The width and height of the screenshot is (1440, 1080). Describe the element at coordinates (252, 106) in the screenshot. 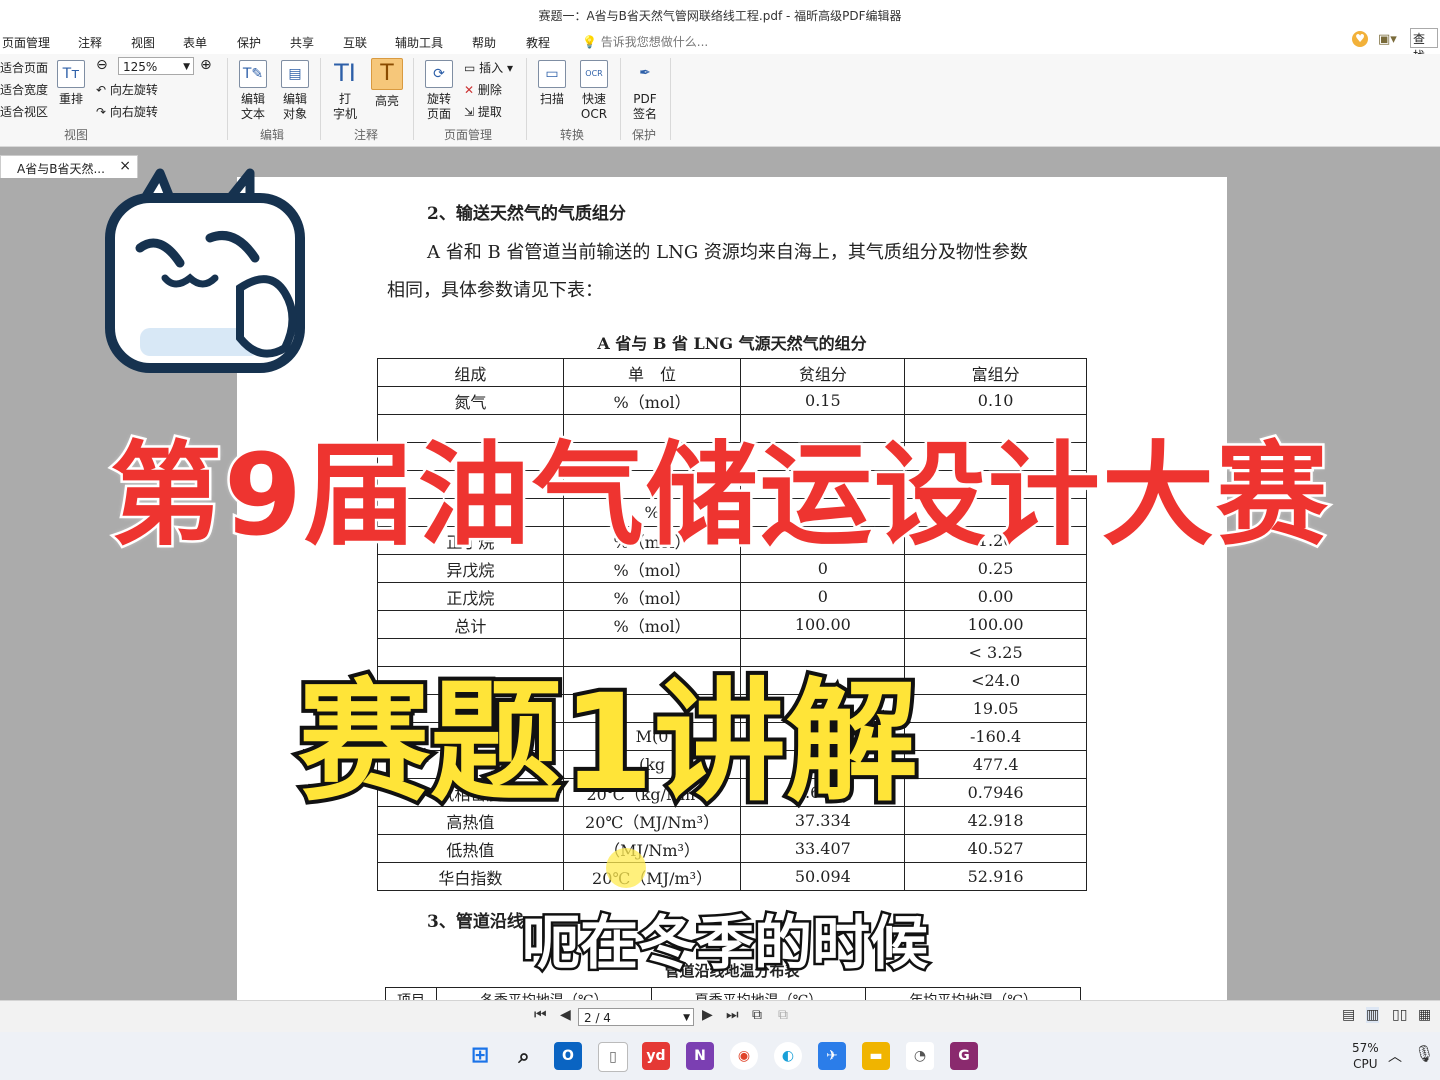

I see `edit-text-label: 编辑 文本` at that location.